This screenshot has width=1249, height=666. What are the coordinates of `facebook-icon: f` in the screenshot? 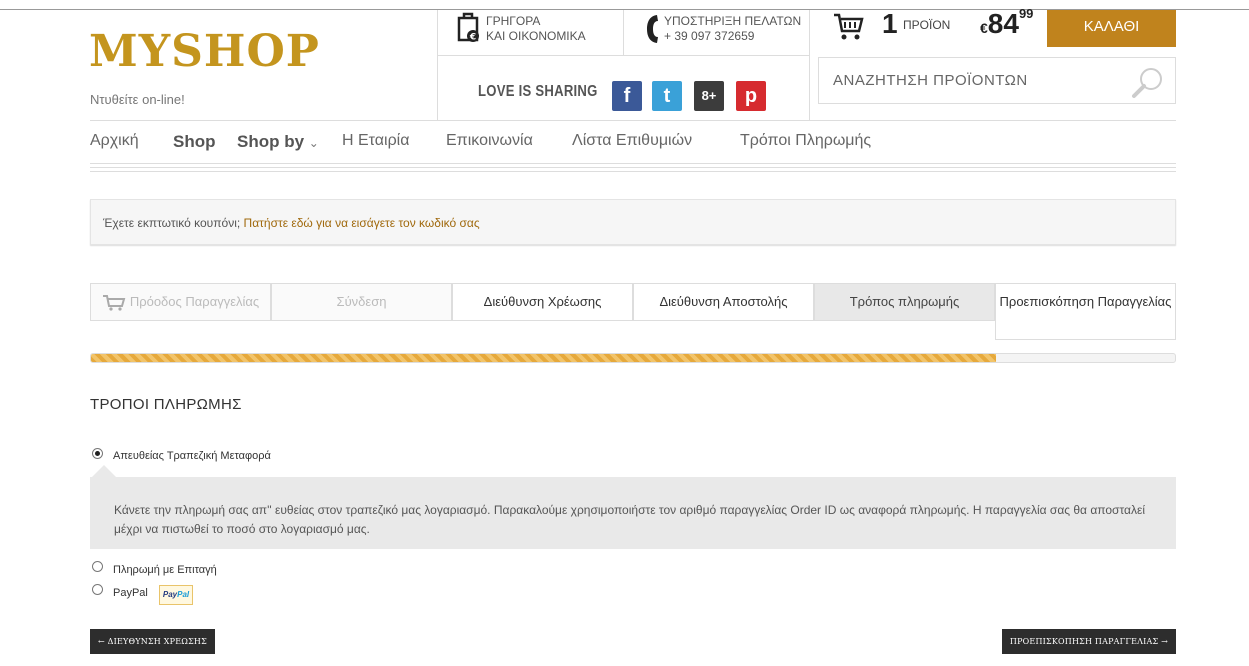 It's located at (627, 96).